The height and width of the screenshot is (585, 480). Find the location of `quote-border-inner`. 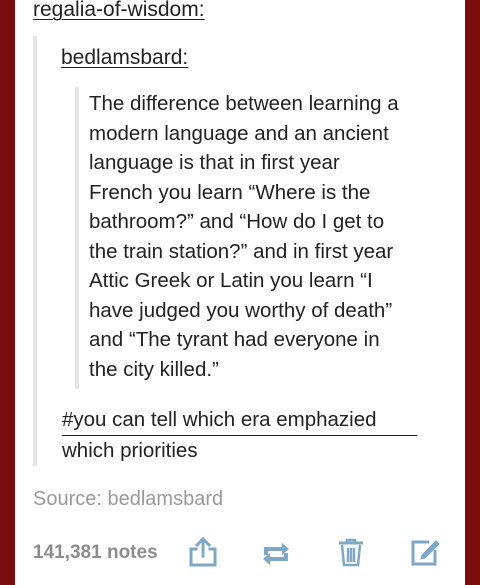

quote-border-inner is located at coordinates (77, 238).